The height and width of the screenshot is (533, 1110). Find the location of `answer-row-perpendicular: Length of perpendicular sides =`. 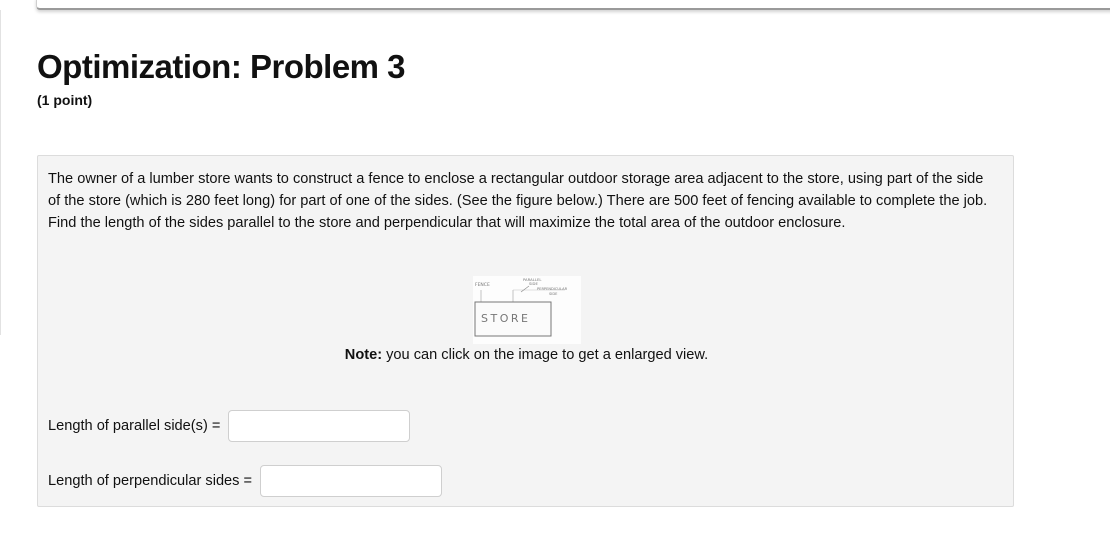

answer-row-perpendicular: Length of perpendicular sides = is located at coordinates (245, 481).